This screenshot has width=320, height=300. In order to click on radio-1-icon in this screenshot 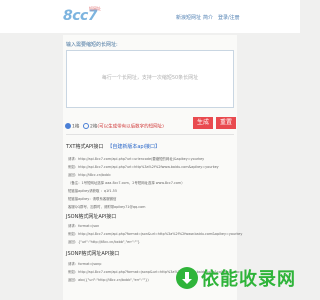, I will do `click(68, 126)`.